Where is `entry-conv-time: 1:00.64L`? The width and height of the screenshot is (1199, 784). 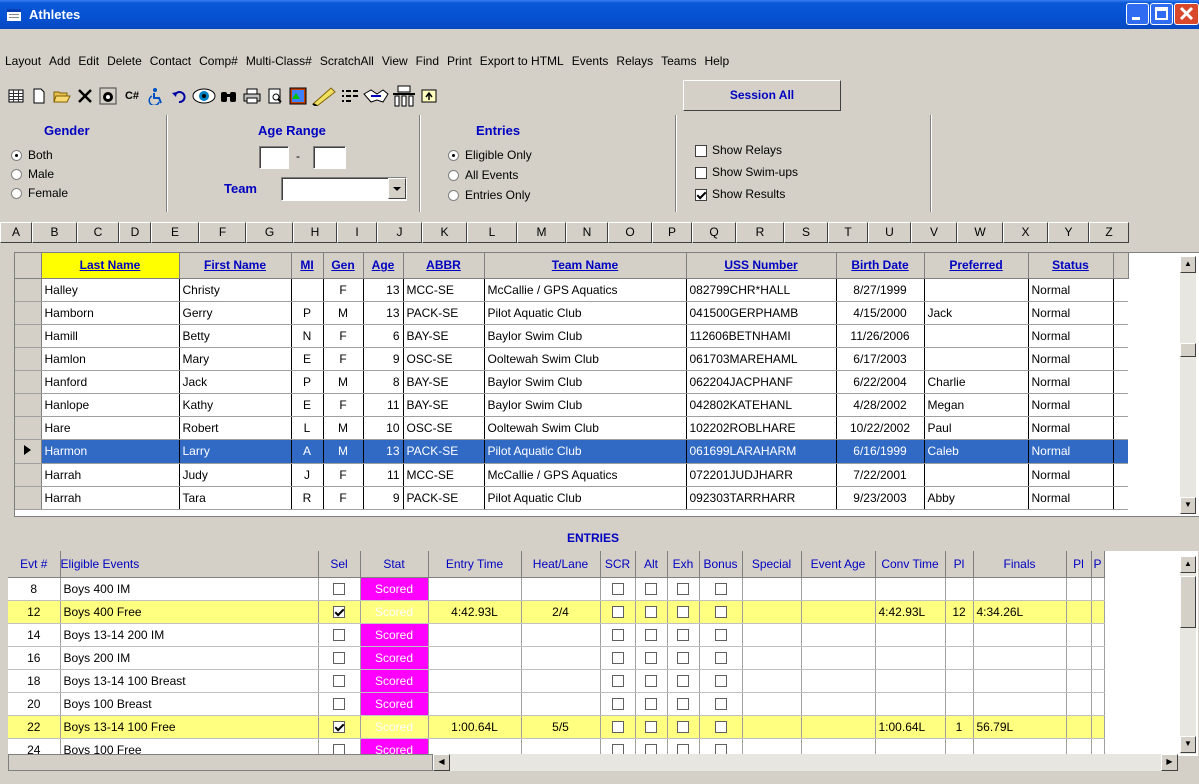 entry-conv-time: 1:00.64L is located at coordinates (910, 727).